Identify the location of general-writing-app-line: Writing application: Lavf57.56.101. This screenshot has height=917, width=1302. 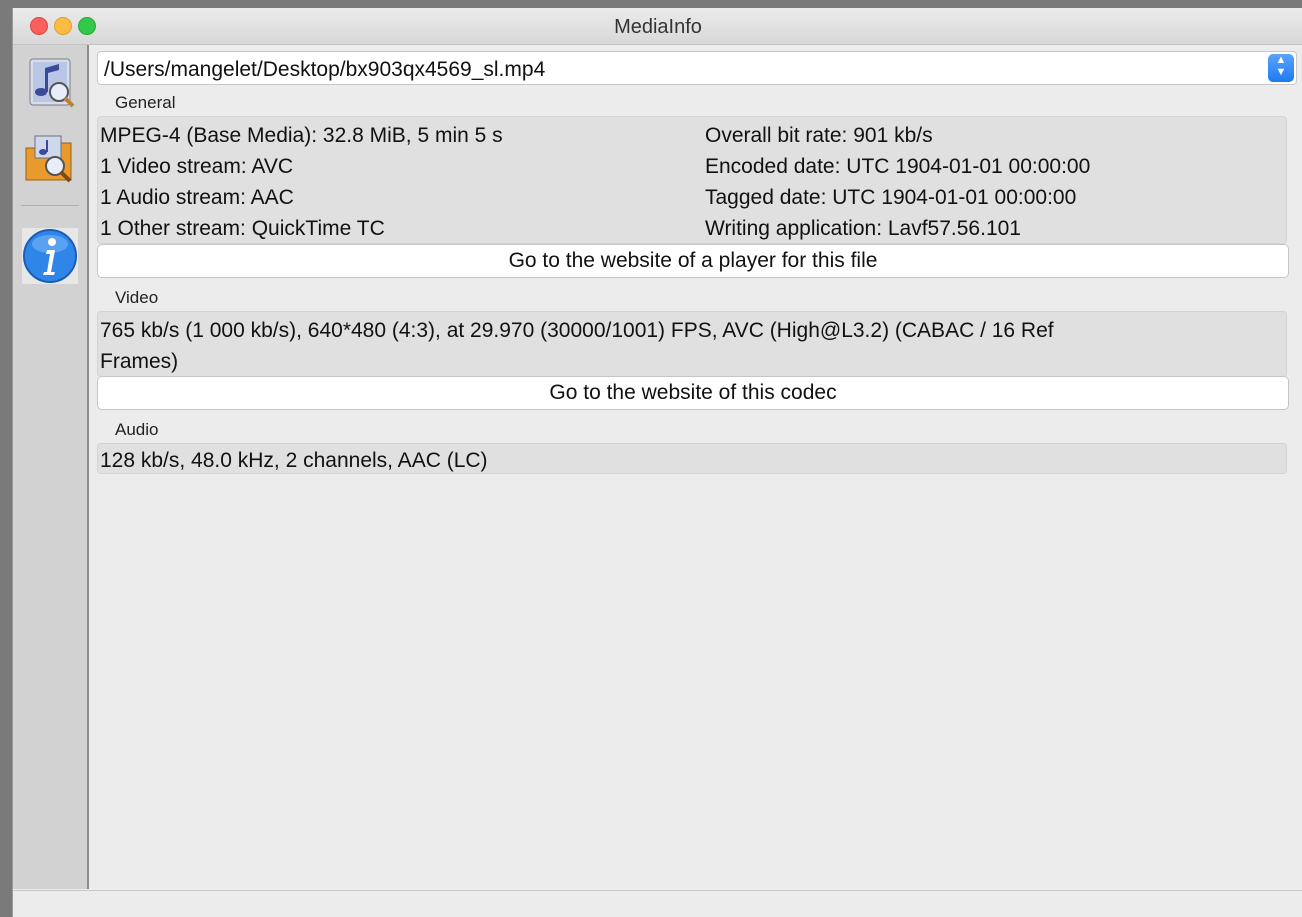
(863, 228).